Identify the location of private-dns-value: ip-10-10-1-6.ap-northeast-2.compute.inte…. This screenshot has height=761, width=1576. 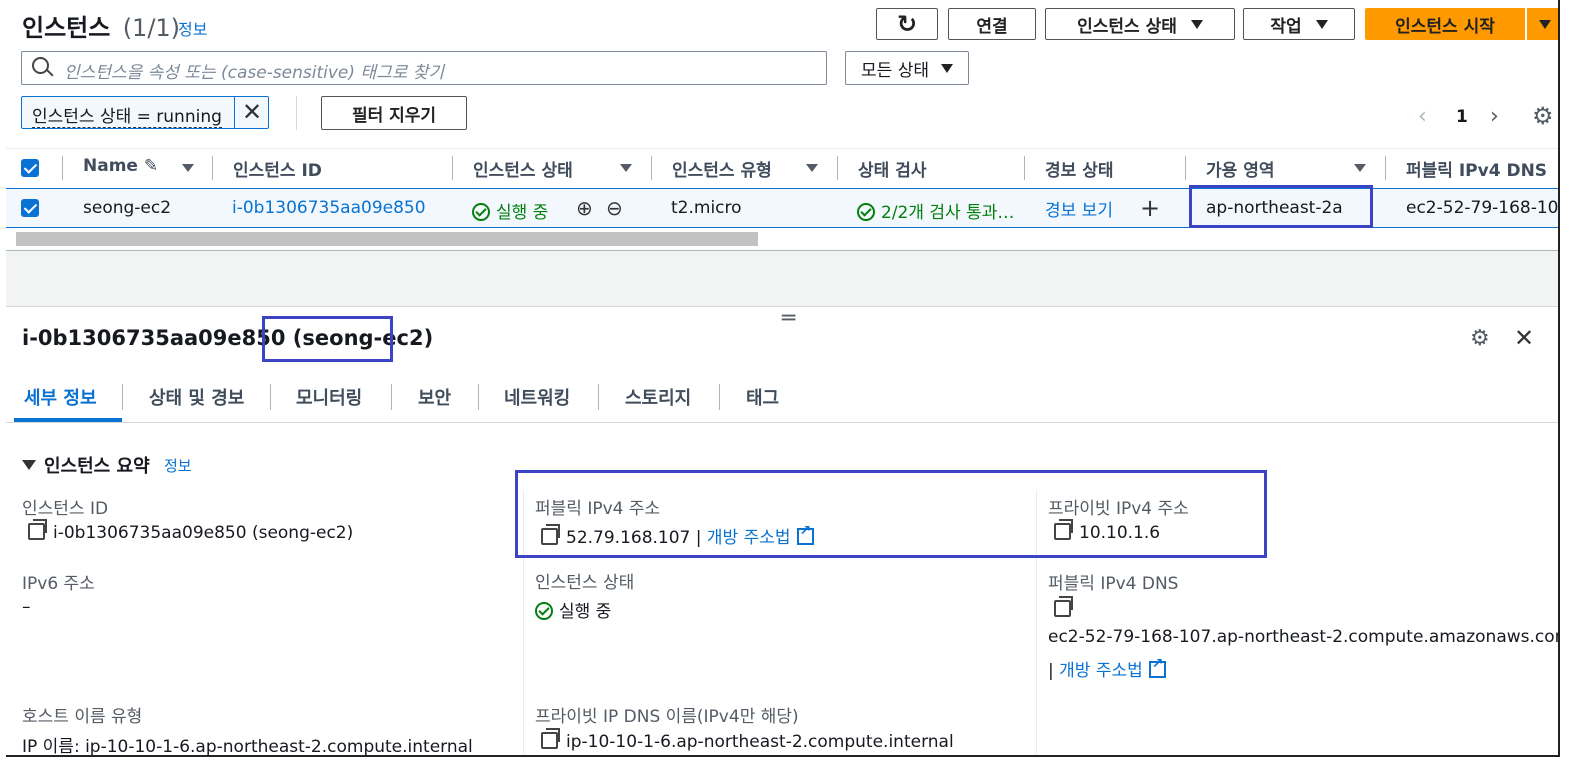
(747, 740).